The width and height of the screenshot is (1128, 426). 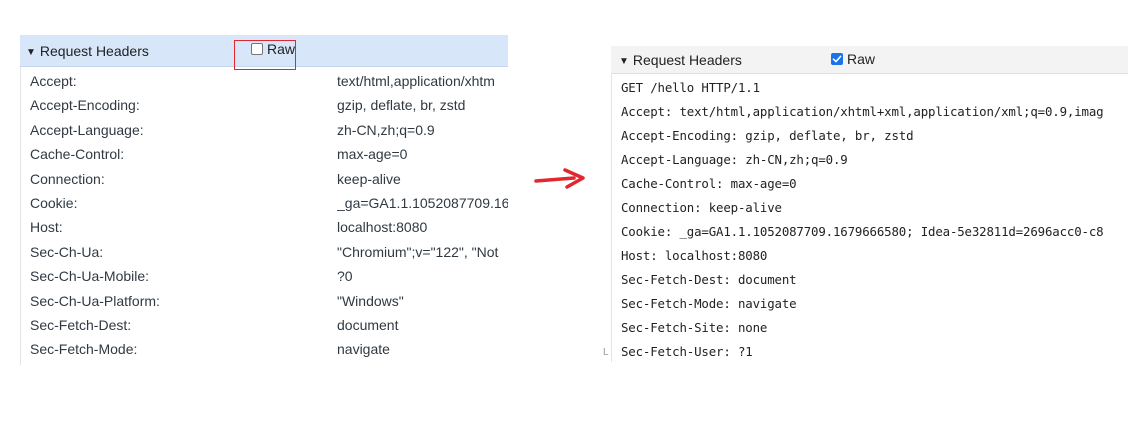 I want to click on raw-toggle: Raw, so click(x=853, y=59).